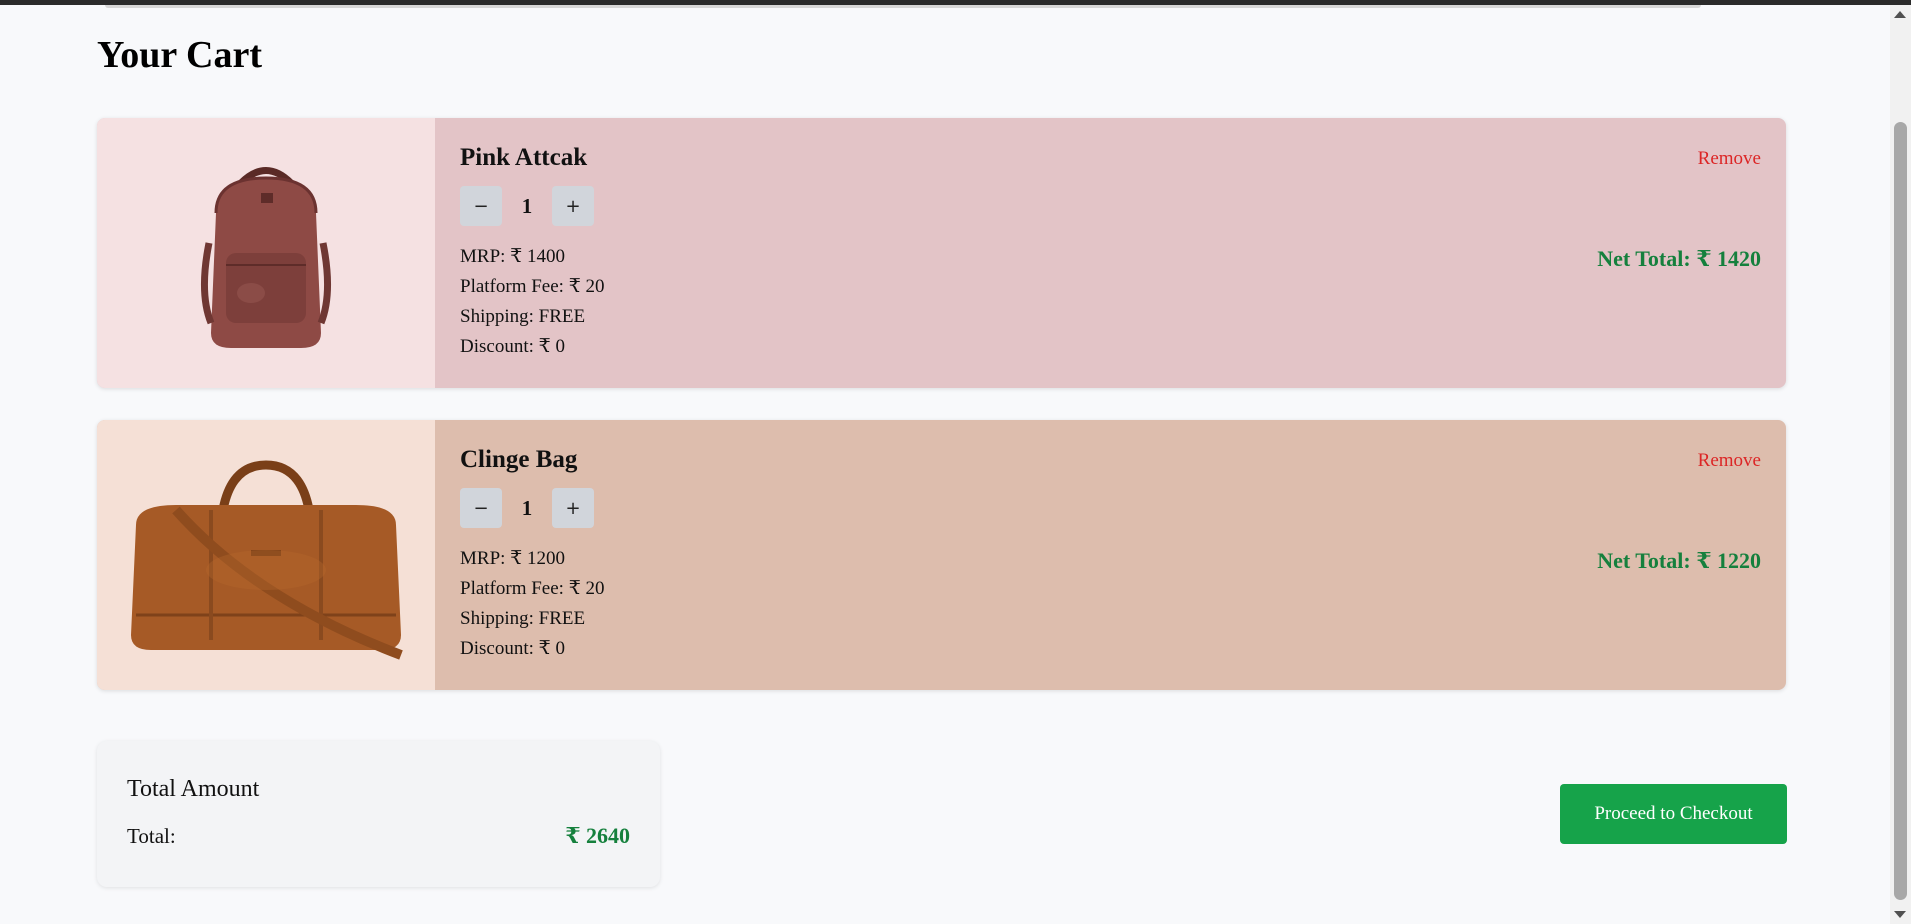 This screenshot has width=1911, height=924. Describe the element at coordinates (1900, 14) in the screenshot. I see `scroll-up-arrow-icon` at that location.